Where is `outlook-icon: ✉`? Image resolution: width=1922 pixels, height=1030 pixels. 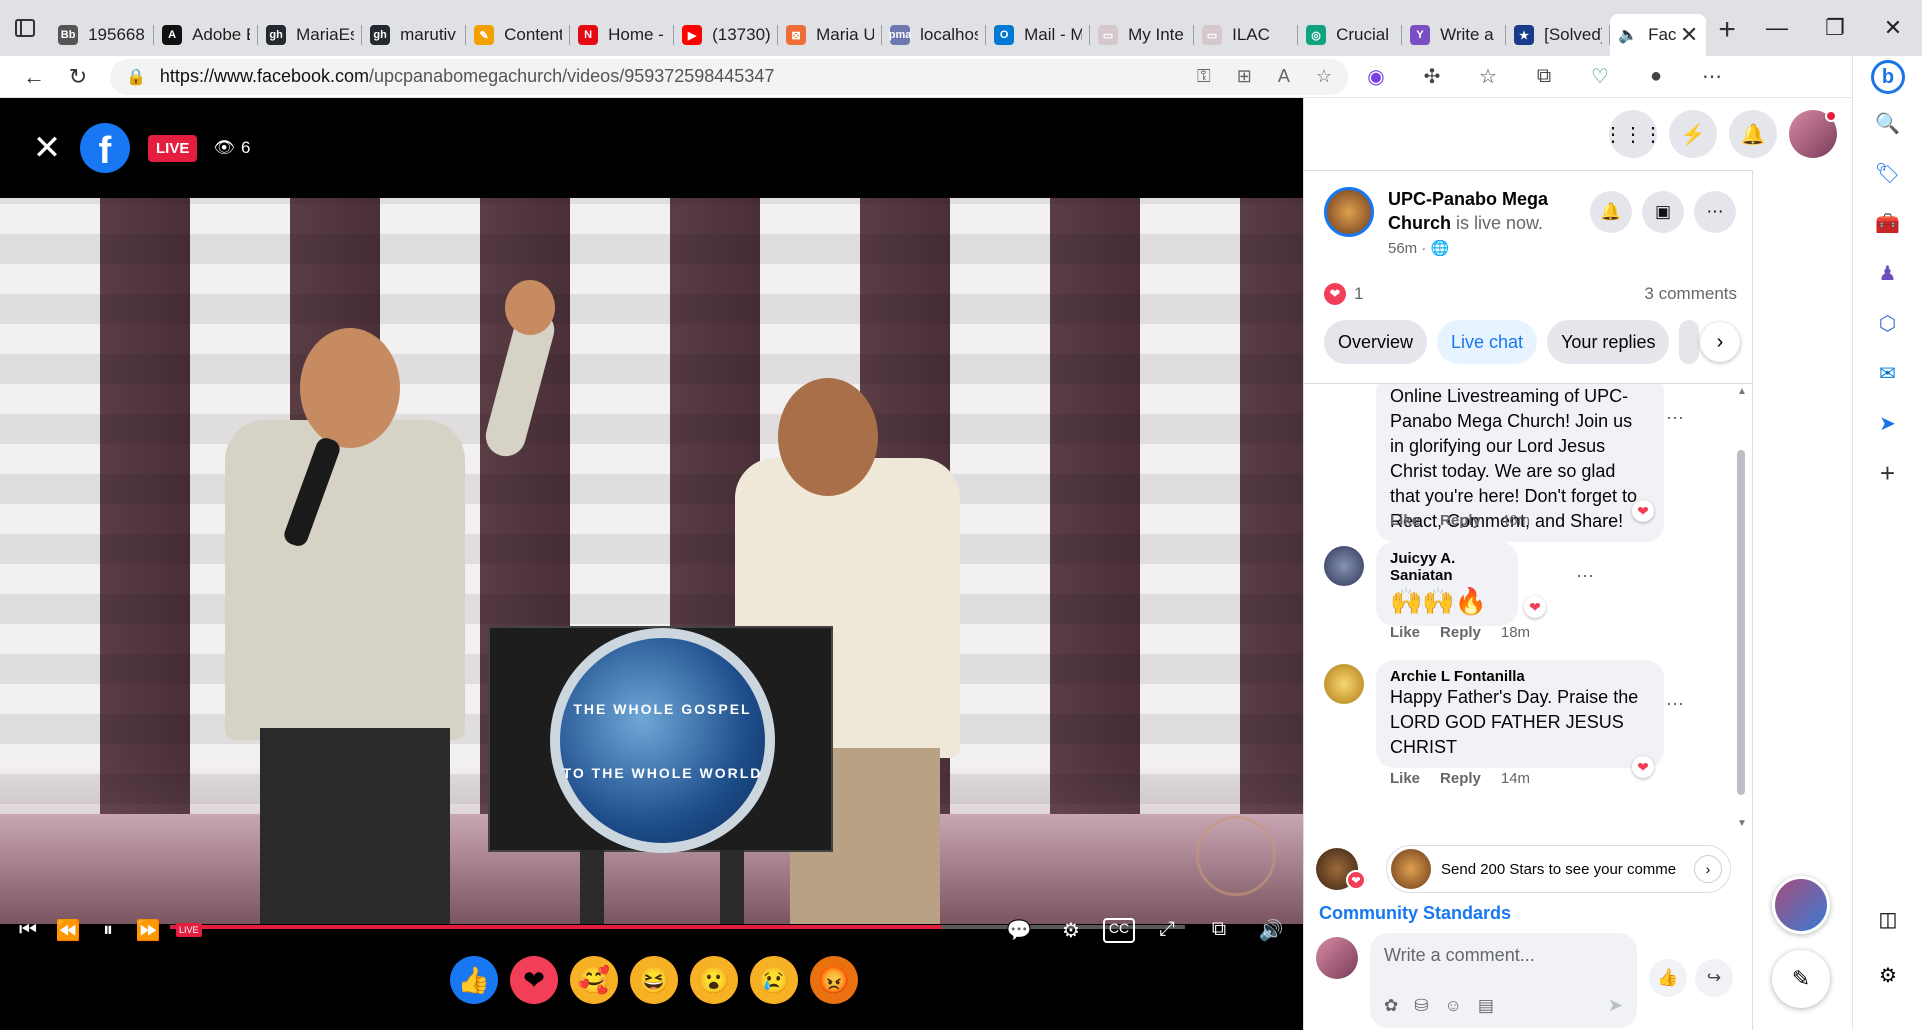
outlook-icon: ✉ is located at coordinates (1887, 373).